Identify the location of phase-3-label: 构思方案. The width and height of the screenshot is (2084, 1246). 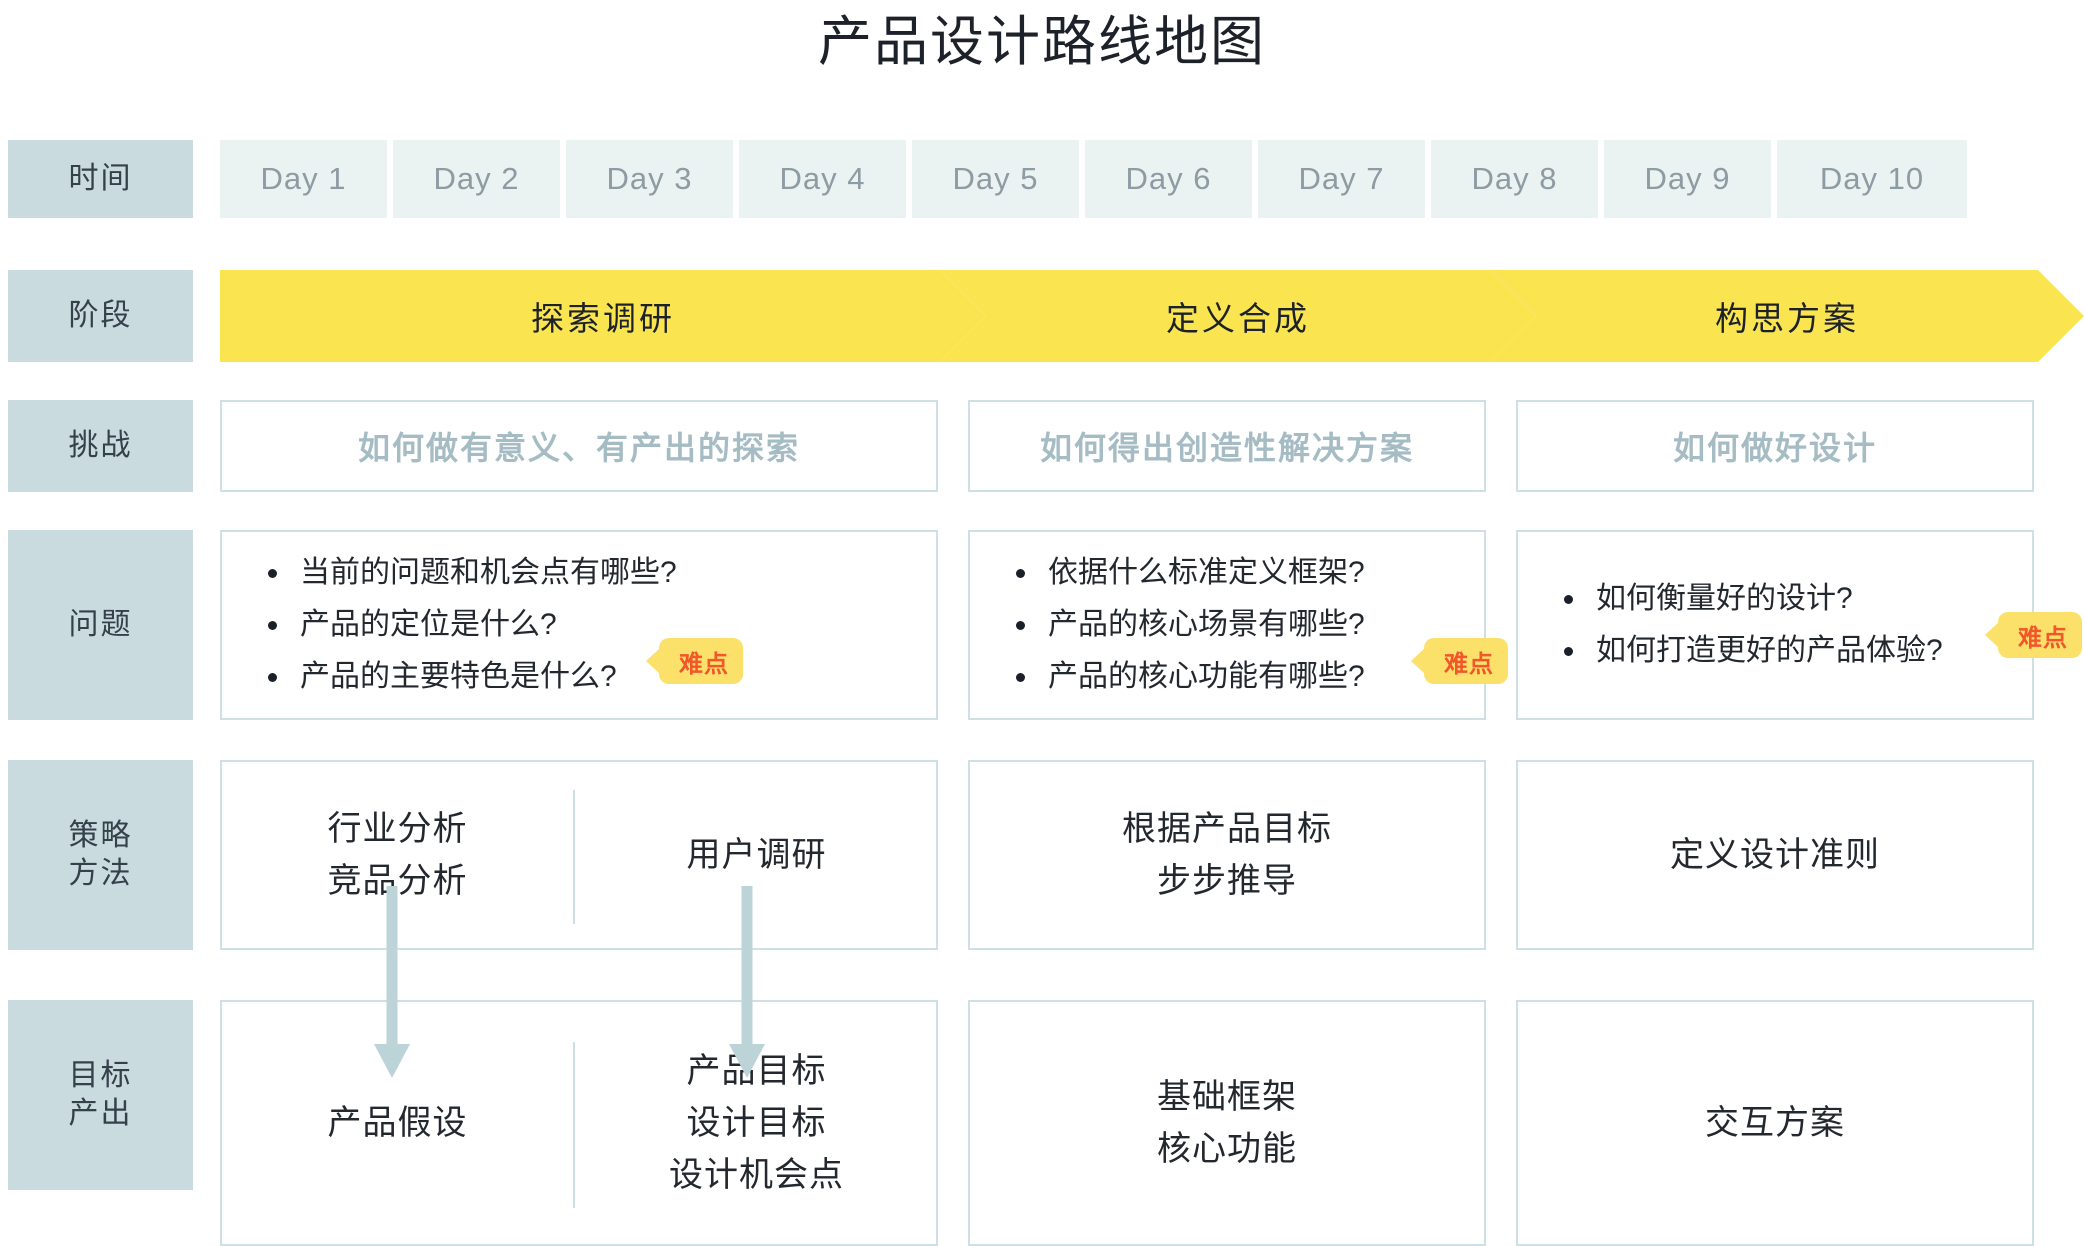
(1787, 318).